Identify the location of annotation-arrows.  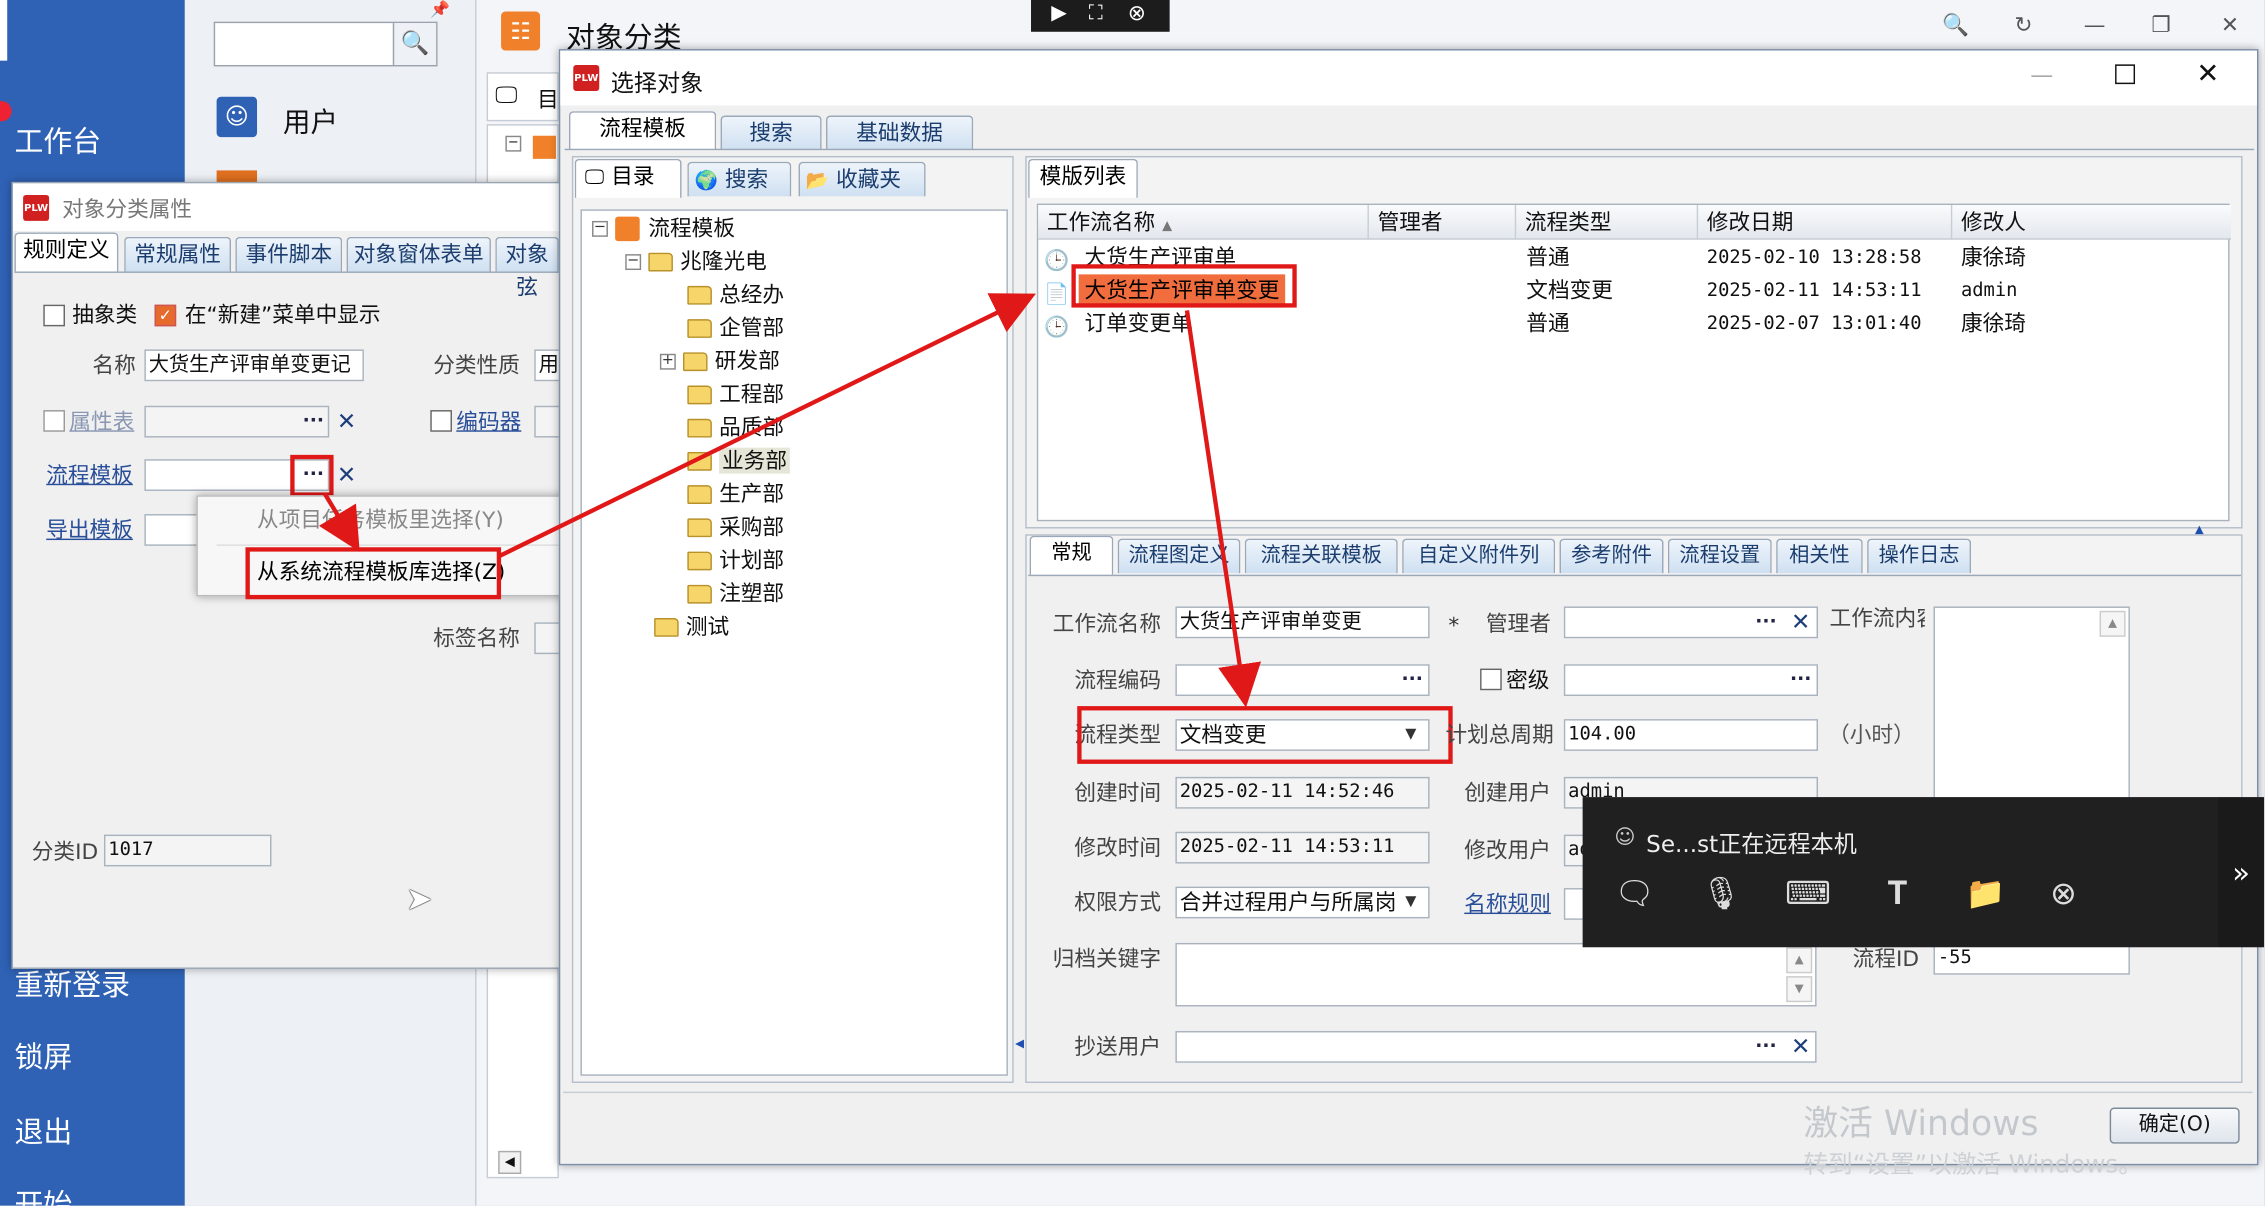
(790, 500).